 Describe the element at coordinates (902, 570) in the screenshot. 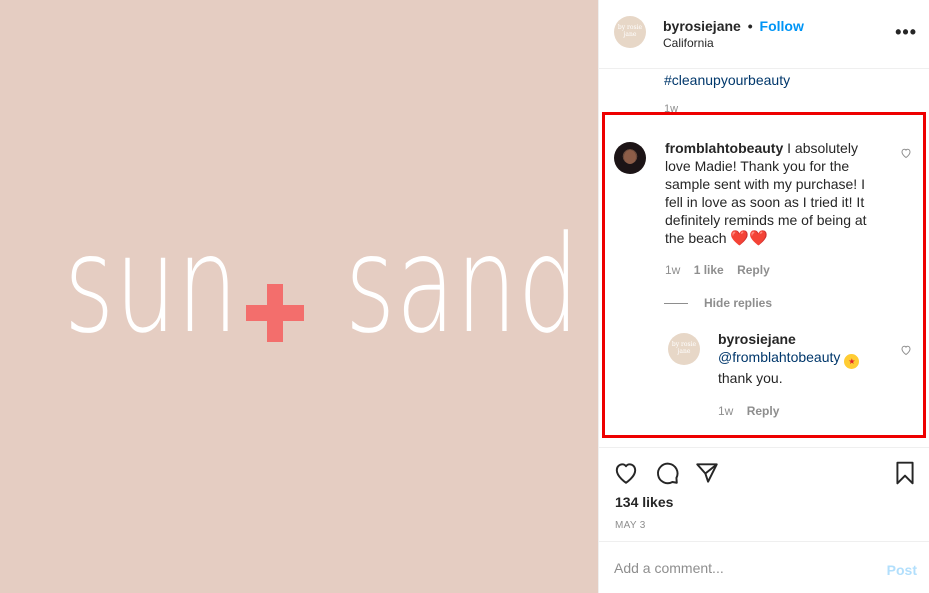

I see `post-comment-button: Post` at that location.